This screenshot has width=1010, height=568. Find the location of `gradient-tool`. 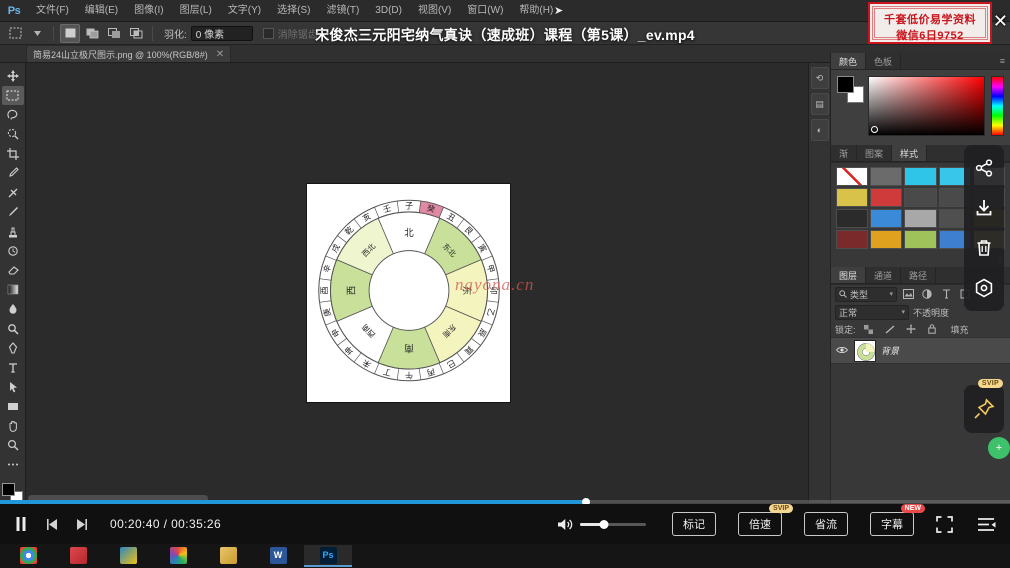

gradient-tool is located at coordinates (13, 290).